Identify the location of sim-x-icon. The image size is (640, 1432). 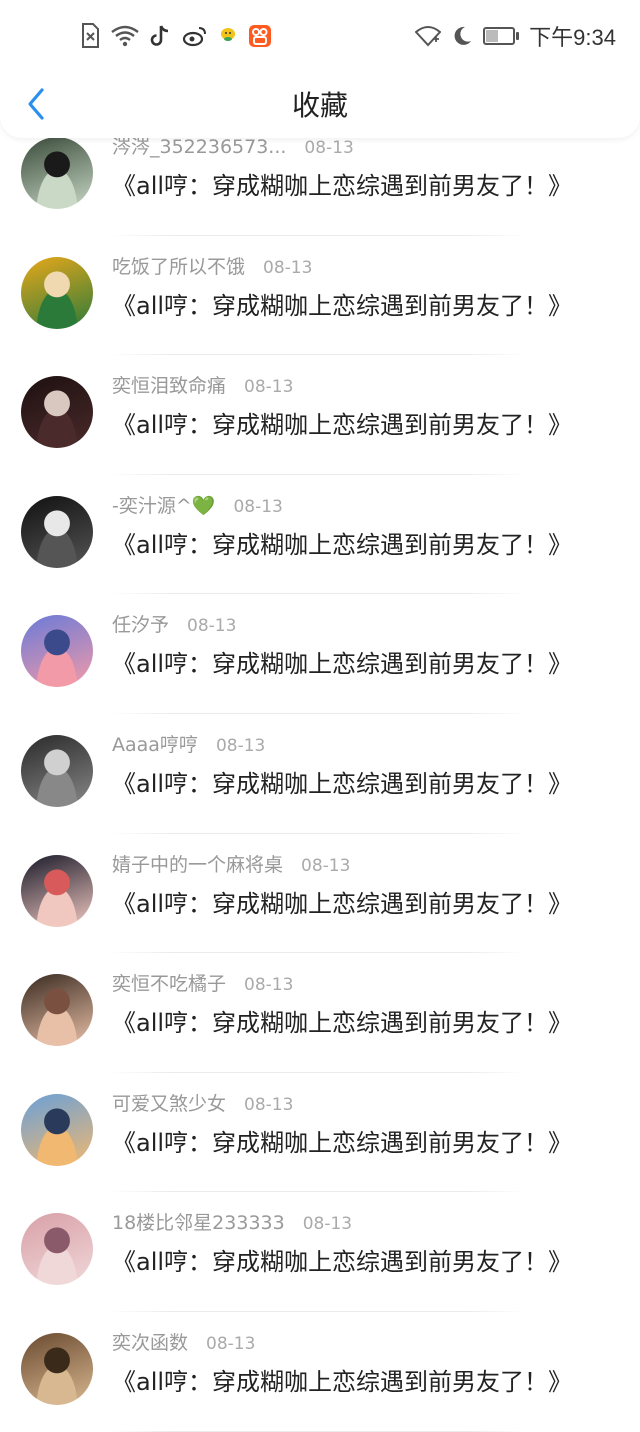
(90, 35).